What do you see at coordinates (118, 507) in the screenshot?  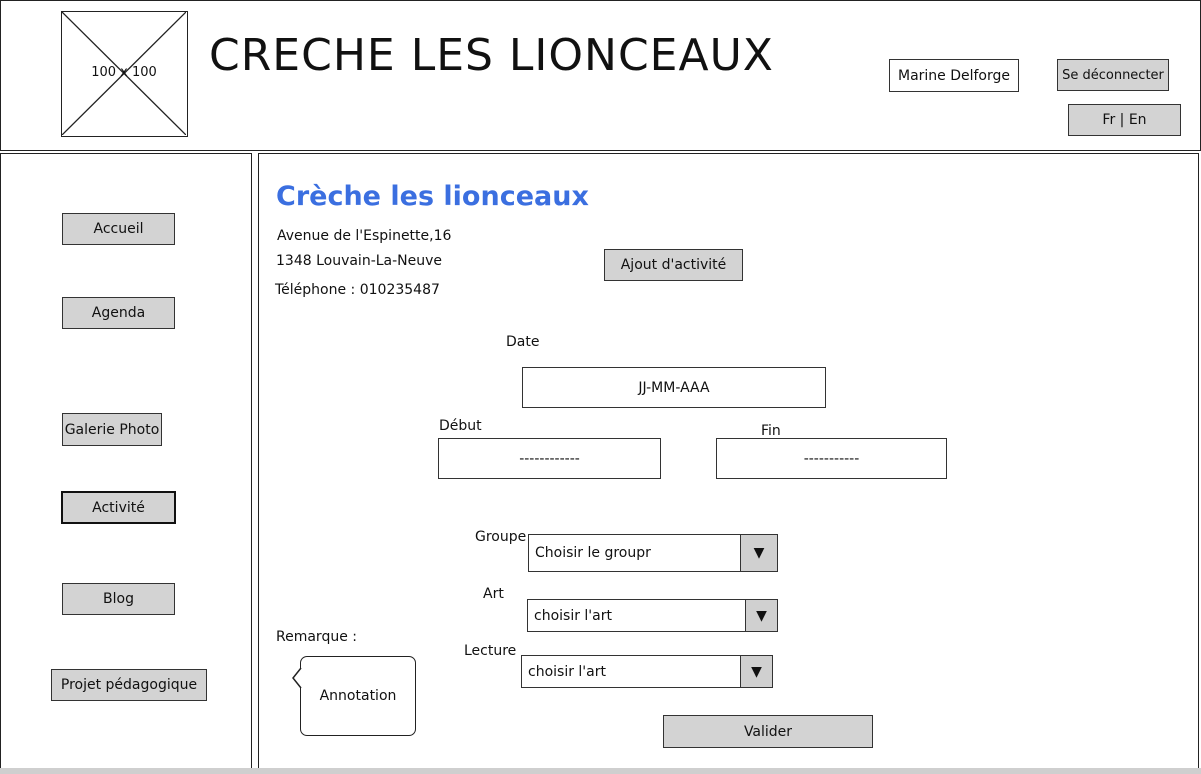 I see `sidebar-item-activite: Activité` at bounding box center [118, 507].